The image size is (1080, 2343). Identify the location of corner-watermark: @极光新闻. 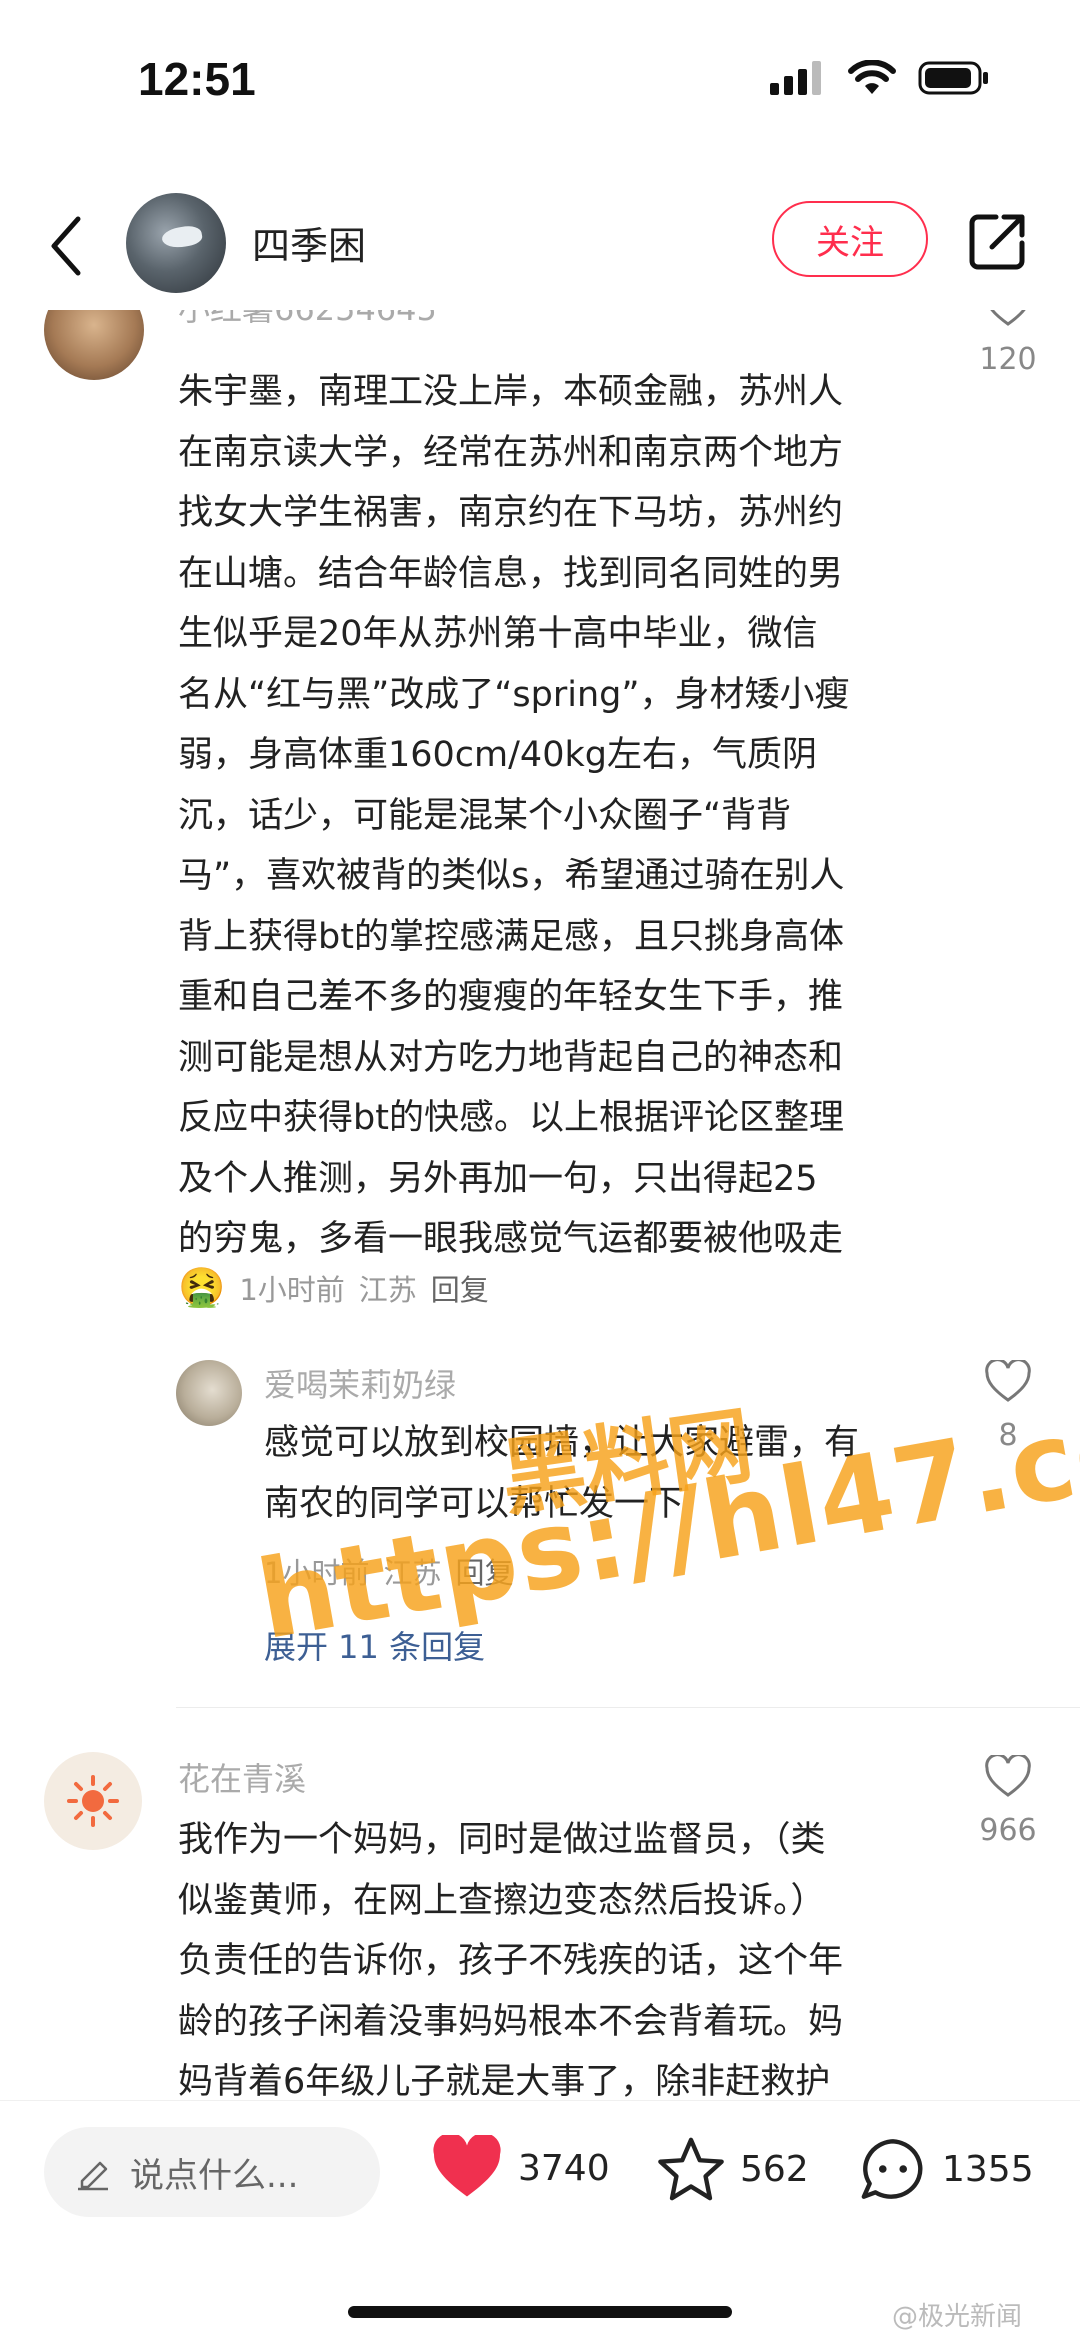
(957, 2317).